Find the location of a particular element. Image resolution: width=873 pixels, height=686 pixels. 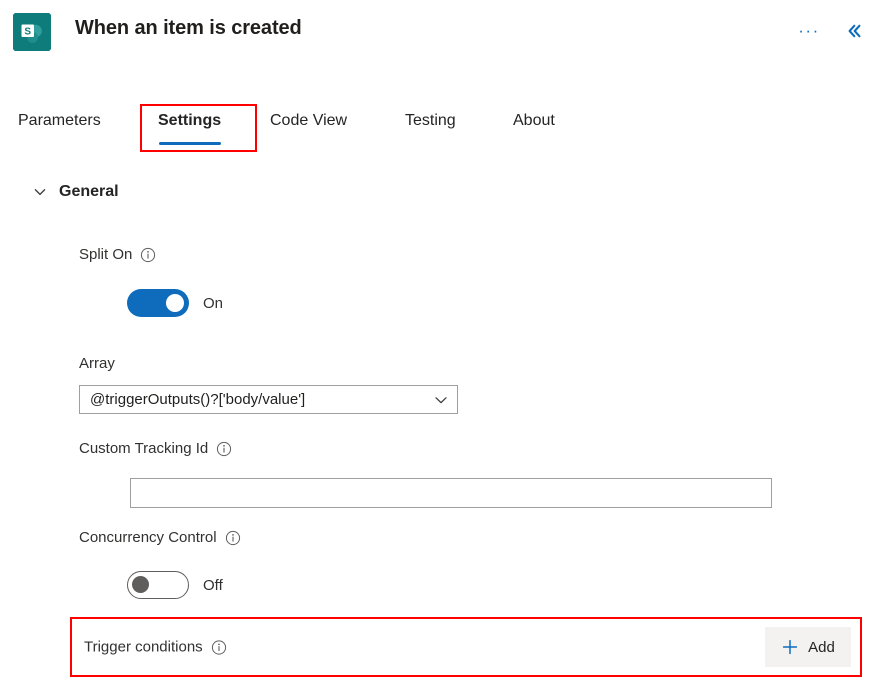

section-header-general: General is located at coordinates (76, 192).